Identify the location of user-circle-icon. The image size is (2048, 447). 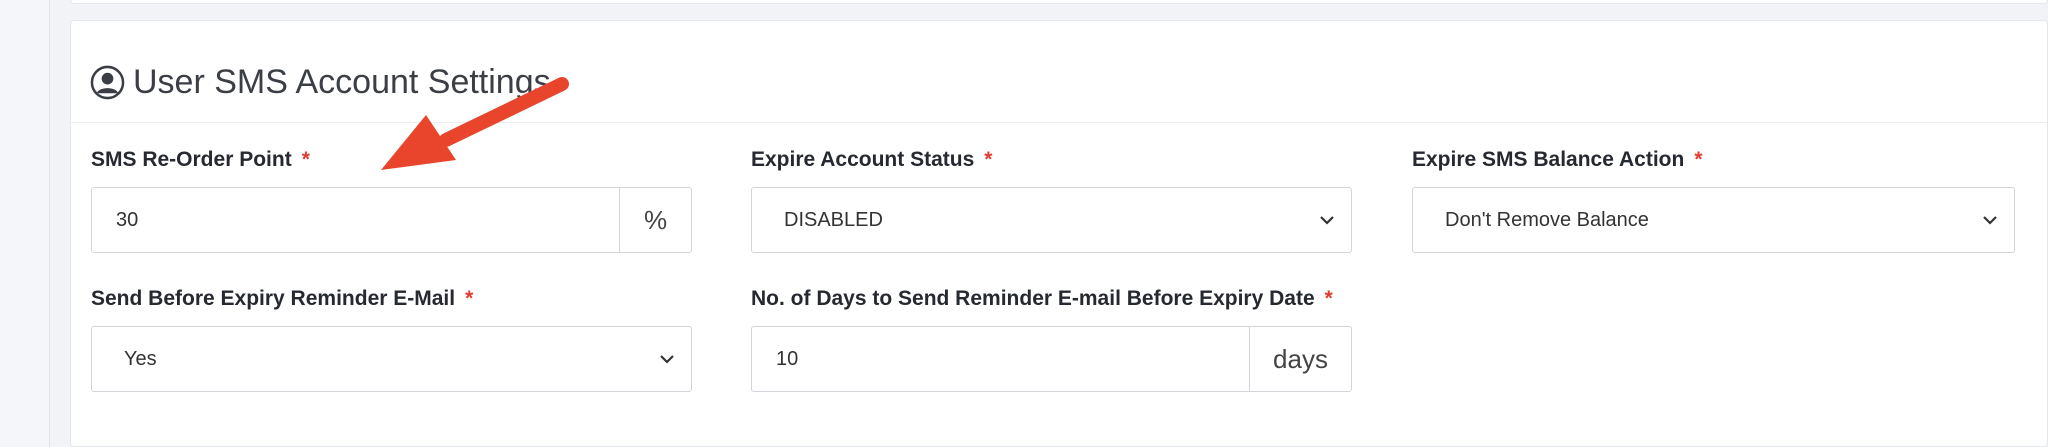
(107, 82).